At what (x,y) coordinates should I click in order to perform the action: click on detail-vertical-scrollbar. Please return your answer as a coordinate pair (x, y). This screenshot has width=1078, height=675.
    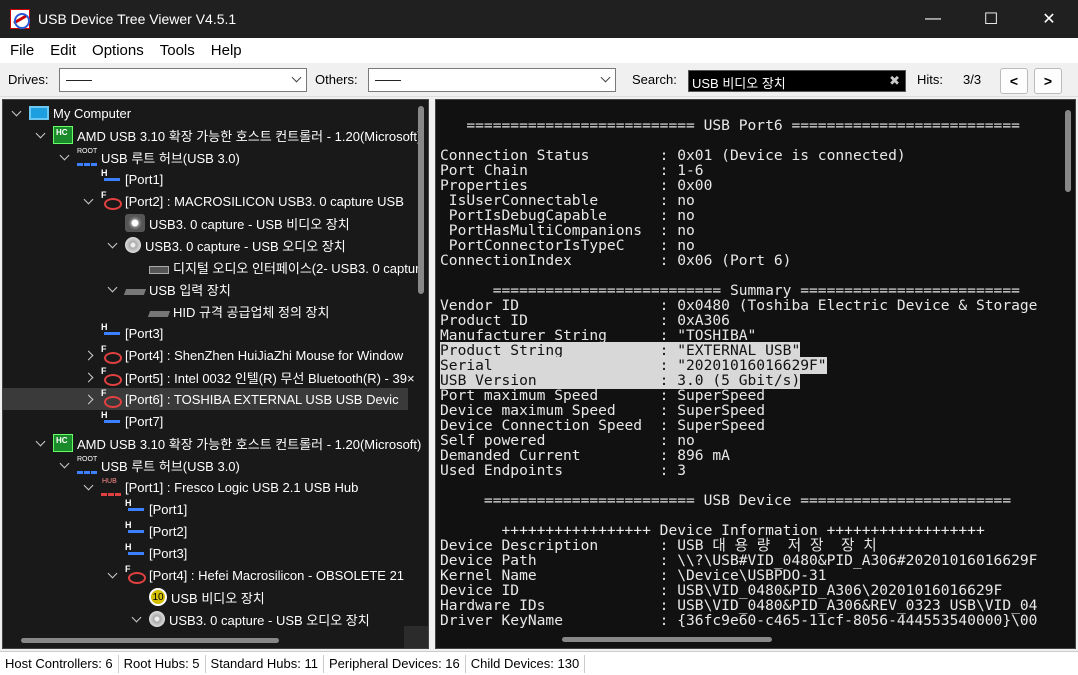
    Looking at the image, I should click on (1068, 151).